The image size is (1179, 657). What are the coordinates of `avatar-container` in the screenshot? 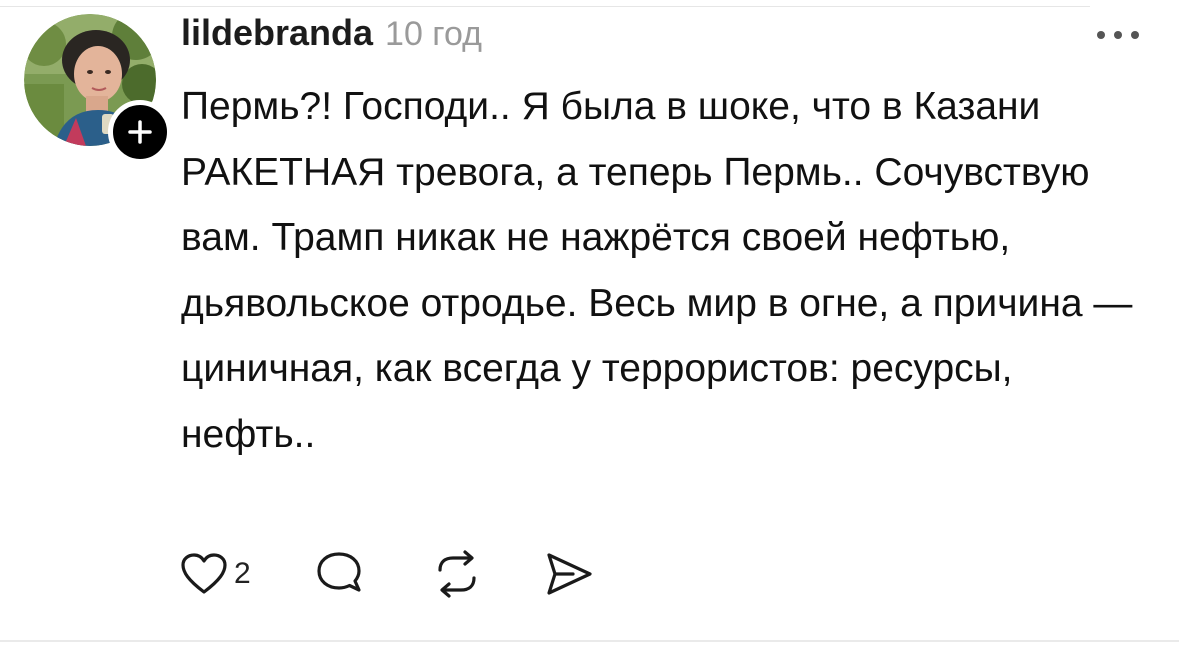 It's located at (98, 89).